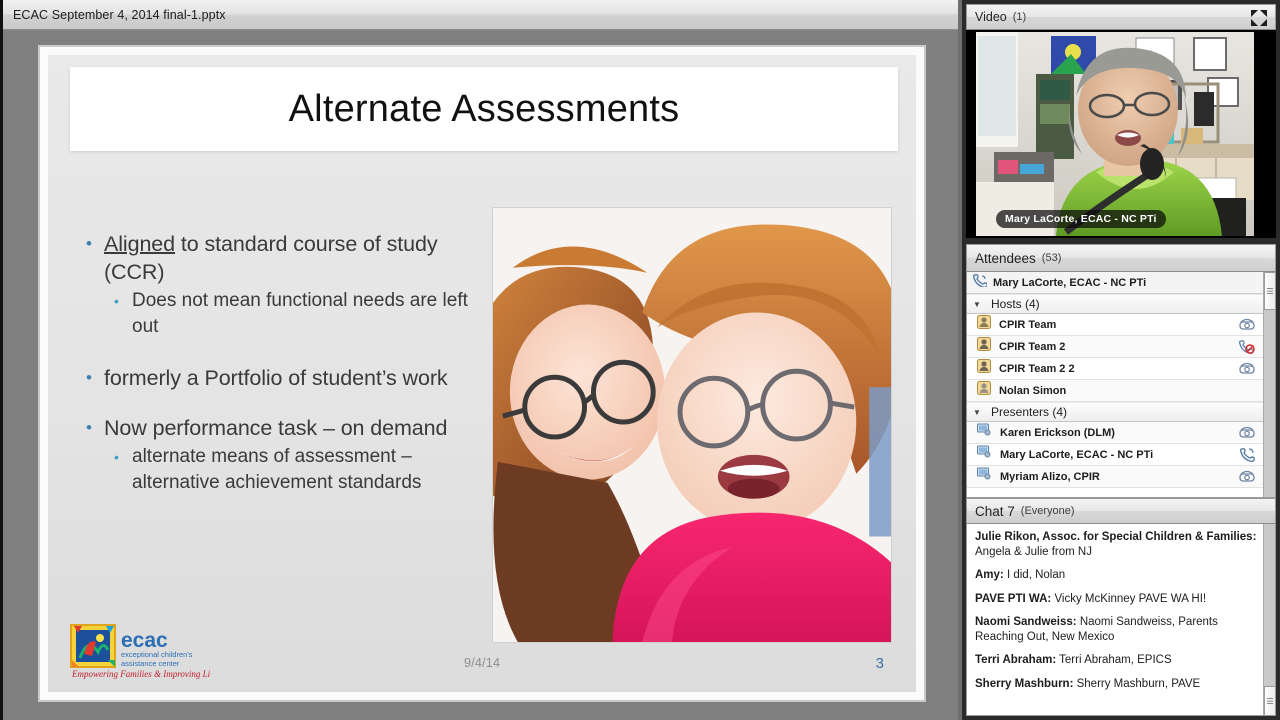 The image size is (1280, 720). I want to click on attendees-scrollbar: ☰, so click(1269, 384).